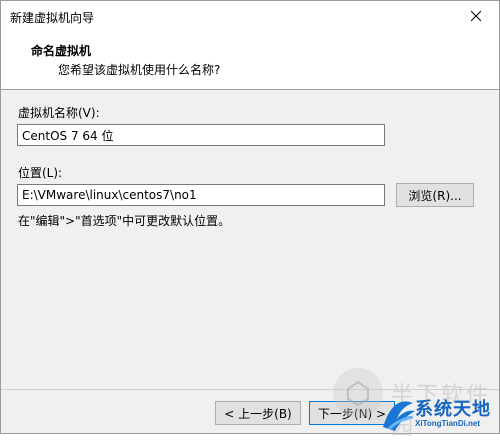 Image resolution: width=500 pixels, height=441 pixels. What do you see at coordinates (40, 173) in the screenshot?
I see `location-label: 位置(L):` at bounding box center [40, 173].